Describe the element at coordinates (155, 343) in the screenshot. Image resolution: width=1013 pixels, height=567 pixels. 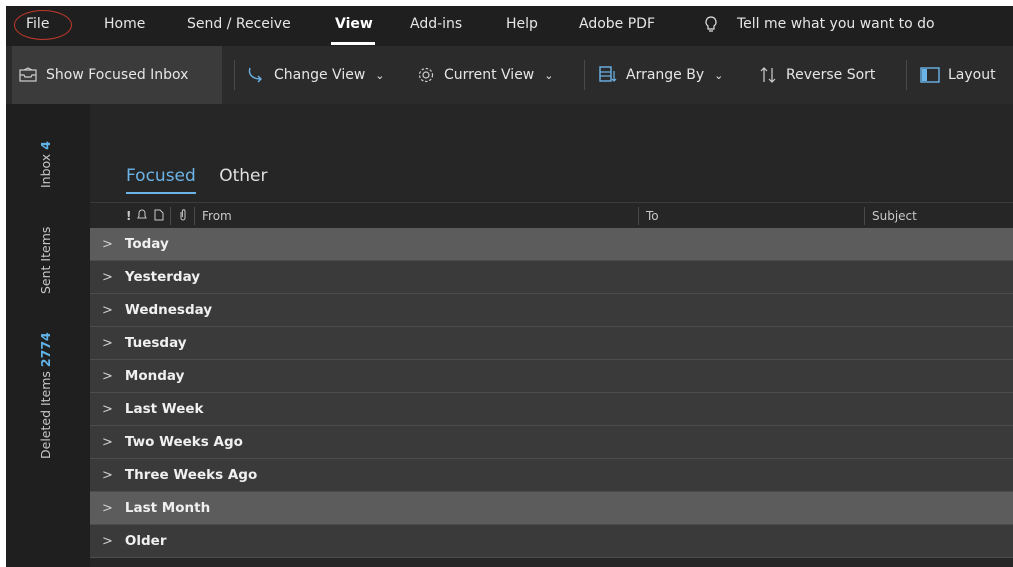
I see `group-label: Tuesday` at that location.